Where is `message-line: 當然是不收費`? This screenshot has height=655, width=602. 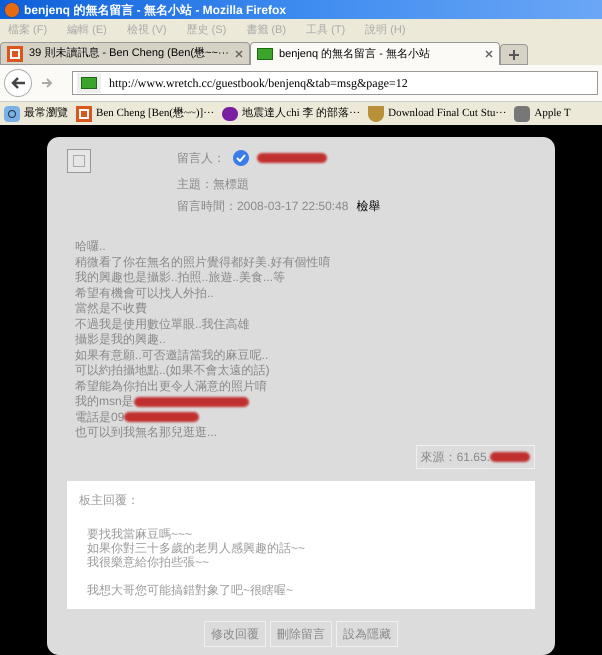
message-line: 當然是不收費 is located at coordinates (111, 308).